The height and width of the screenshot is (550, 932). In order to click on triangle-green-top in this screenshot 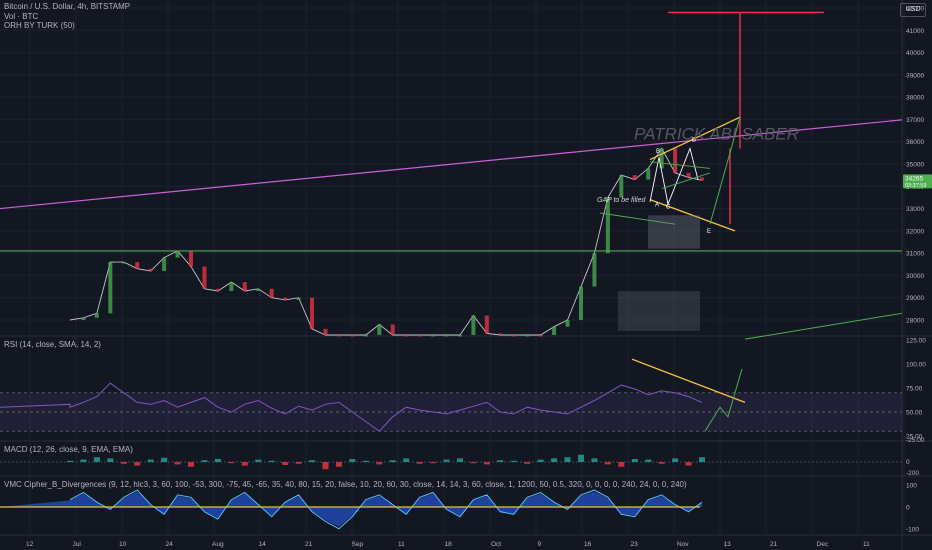, I will do `click(680, 165)`.